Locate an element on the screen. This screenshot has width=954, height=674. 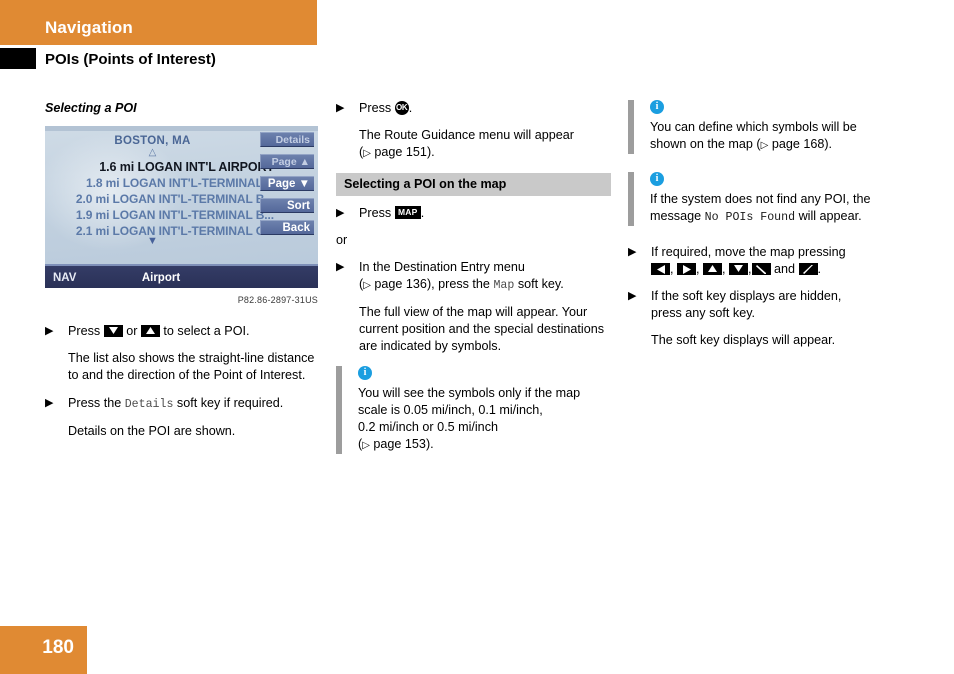
note-line-2-post: will appear. is located at coordinates (830, 216).